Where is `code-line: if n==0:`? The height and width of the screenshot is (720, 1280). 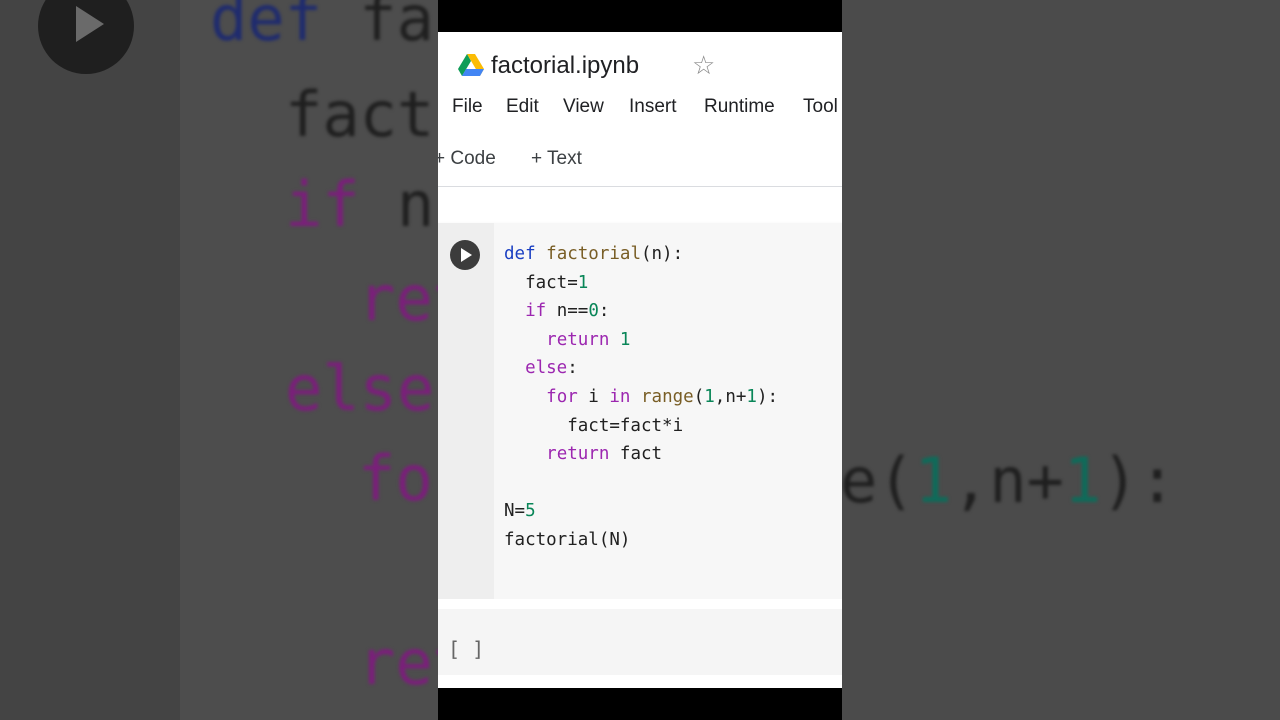 code-line: if n==0: is located at coordinates (567, 311).